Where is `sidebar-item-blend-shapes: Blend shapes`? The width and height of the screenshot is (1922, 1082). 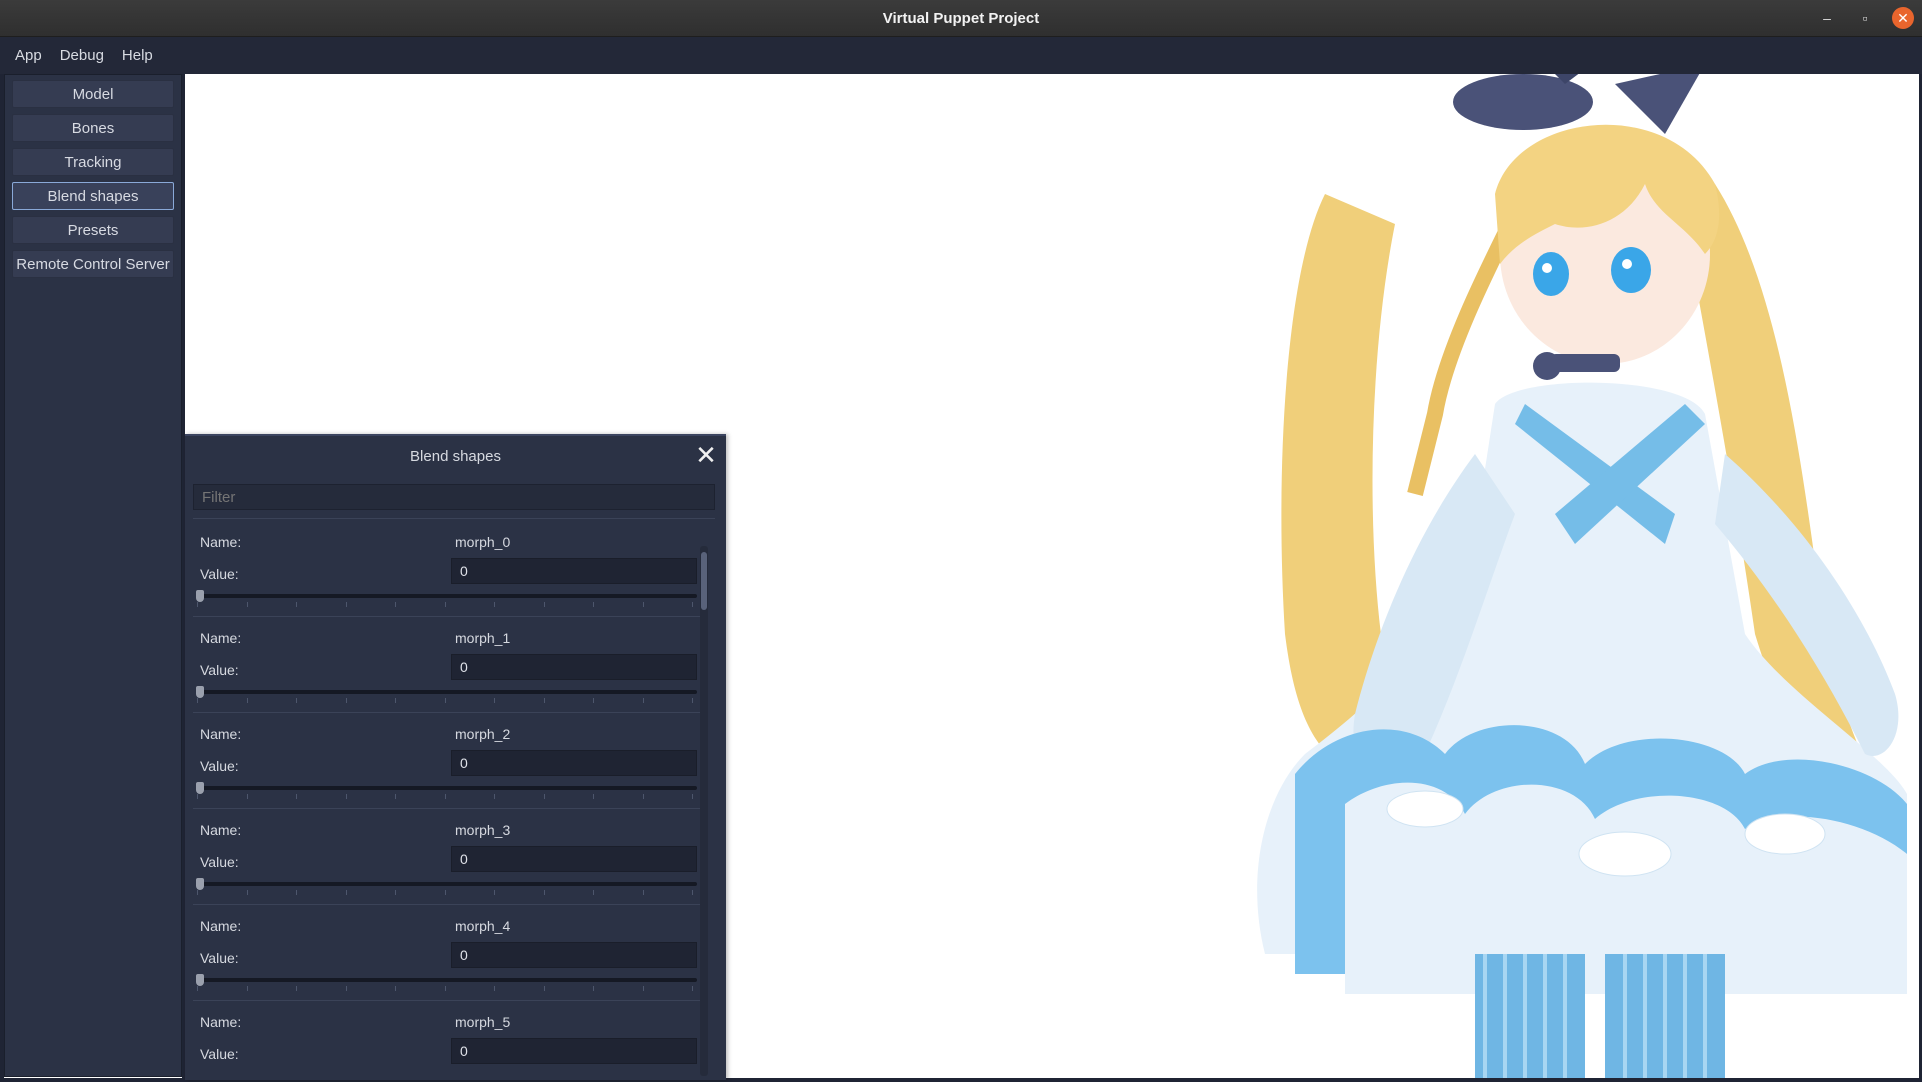 sidebar-item-blend-shapes: Blend shapes is located at coordinates (93, 196).